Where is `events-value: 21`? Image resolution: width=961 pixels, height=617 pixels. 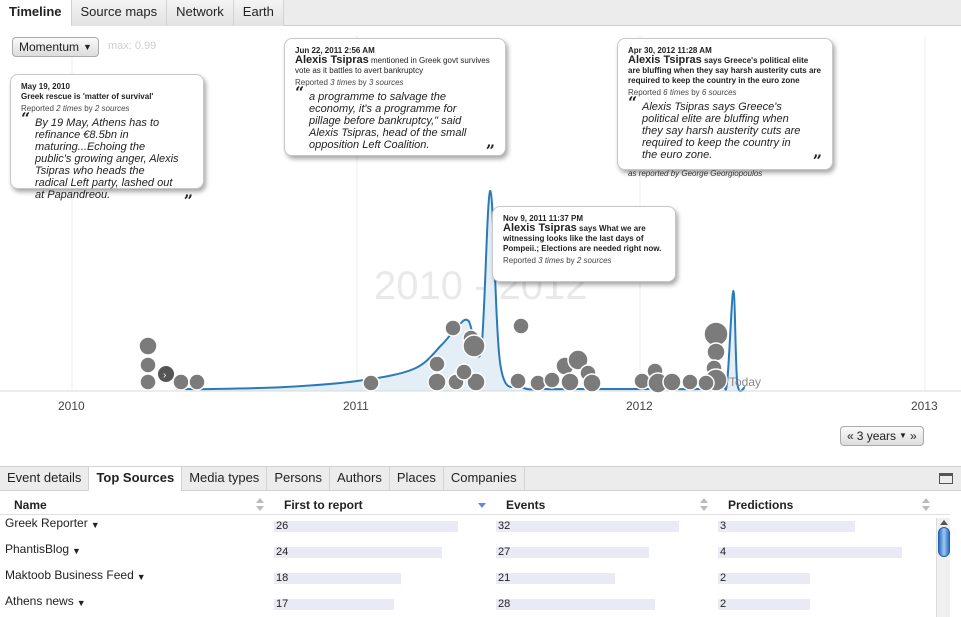 events-value: 21 is located at coordinates (504, 578).